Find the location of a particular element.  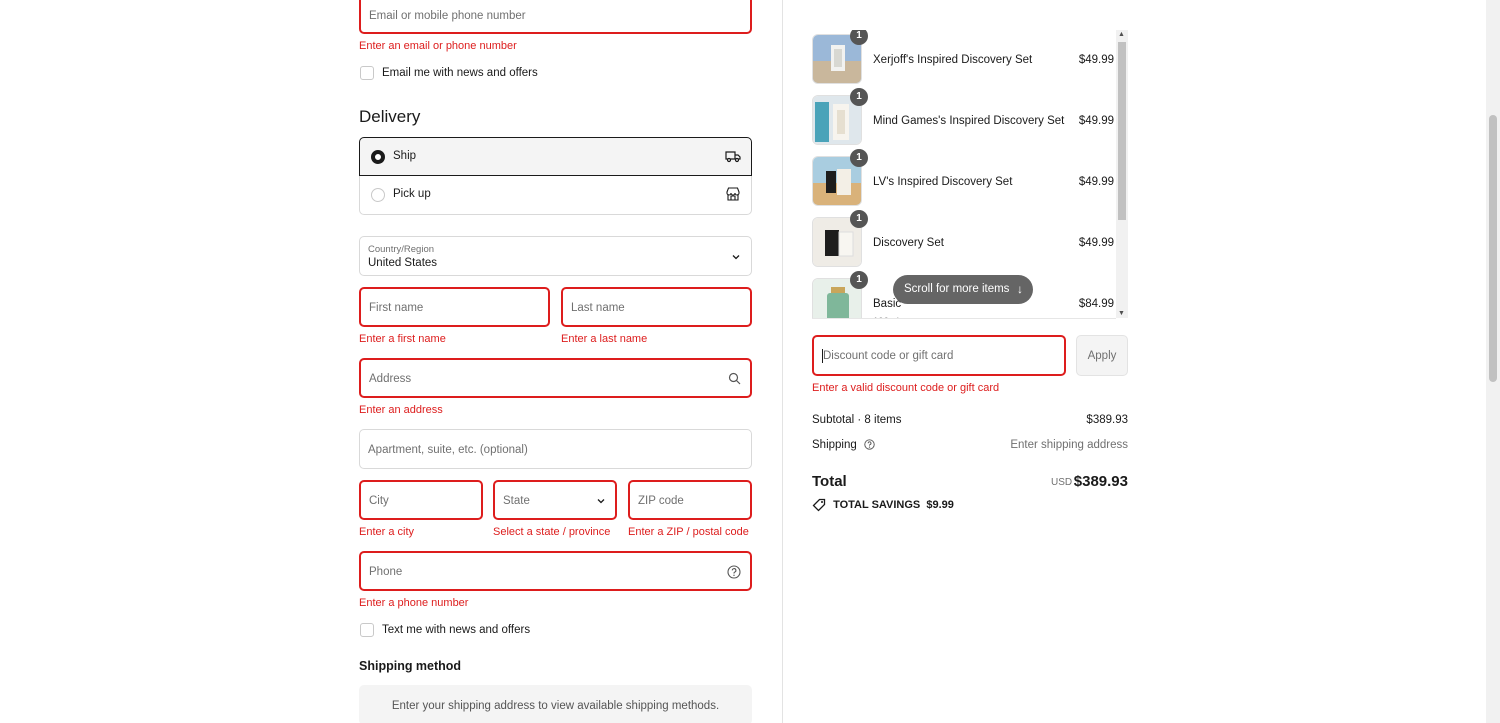

email-error: Enter an email or phone number is located at coordinates (438, 46).